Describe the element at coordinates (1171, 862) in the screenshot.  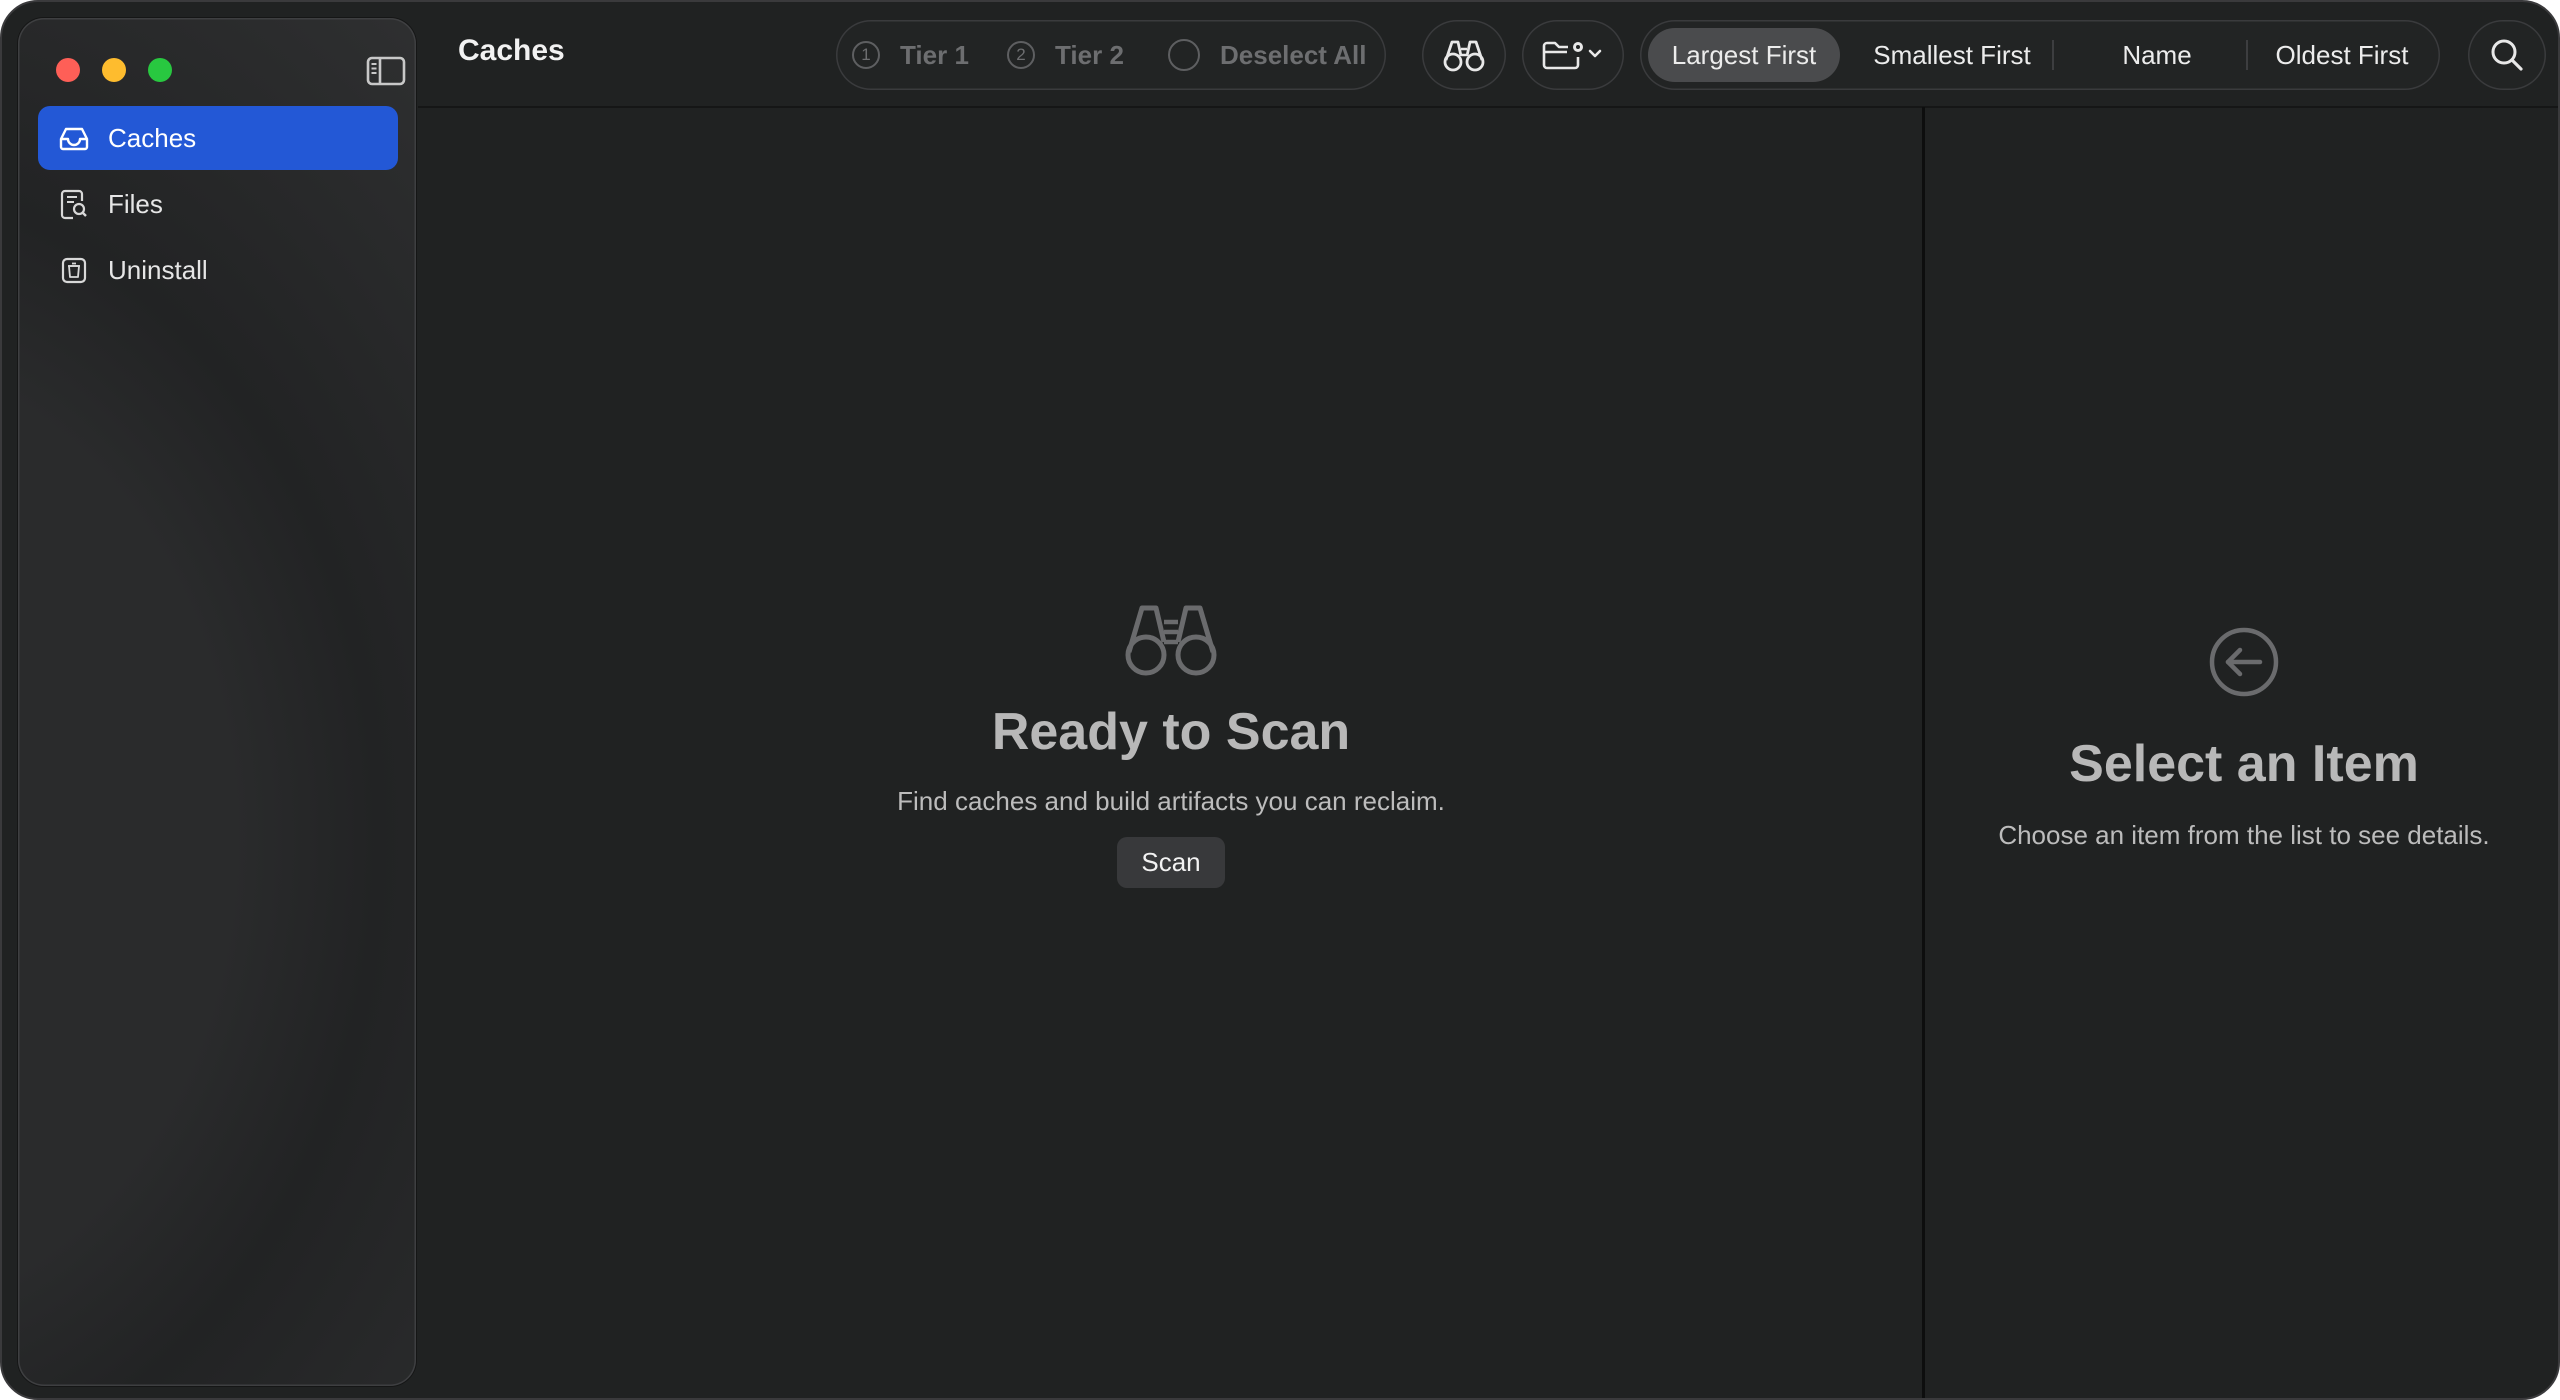
I see `scan-button: Scan` at that location.